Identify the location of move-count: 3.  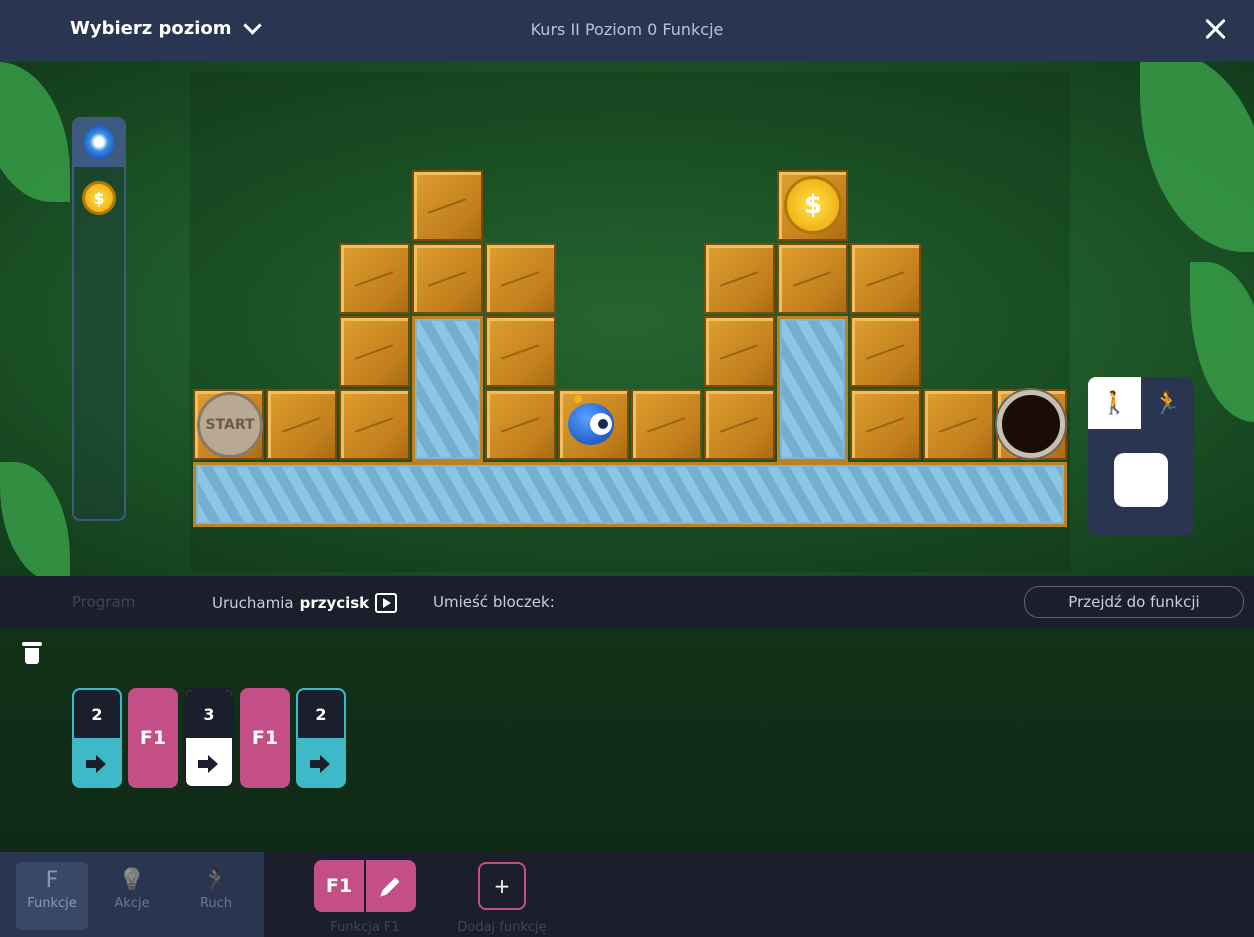
(209, 714).